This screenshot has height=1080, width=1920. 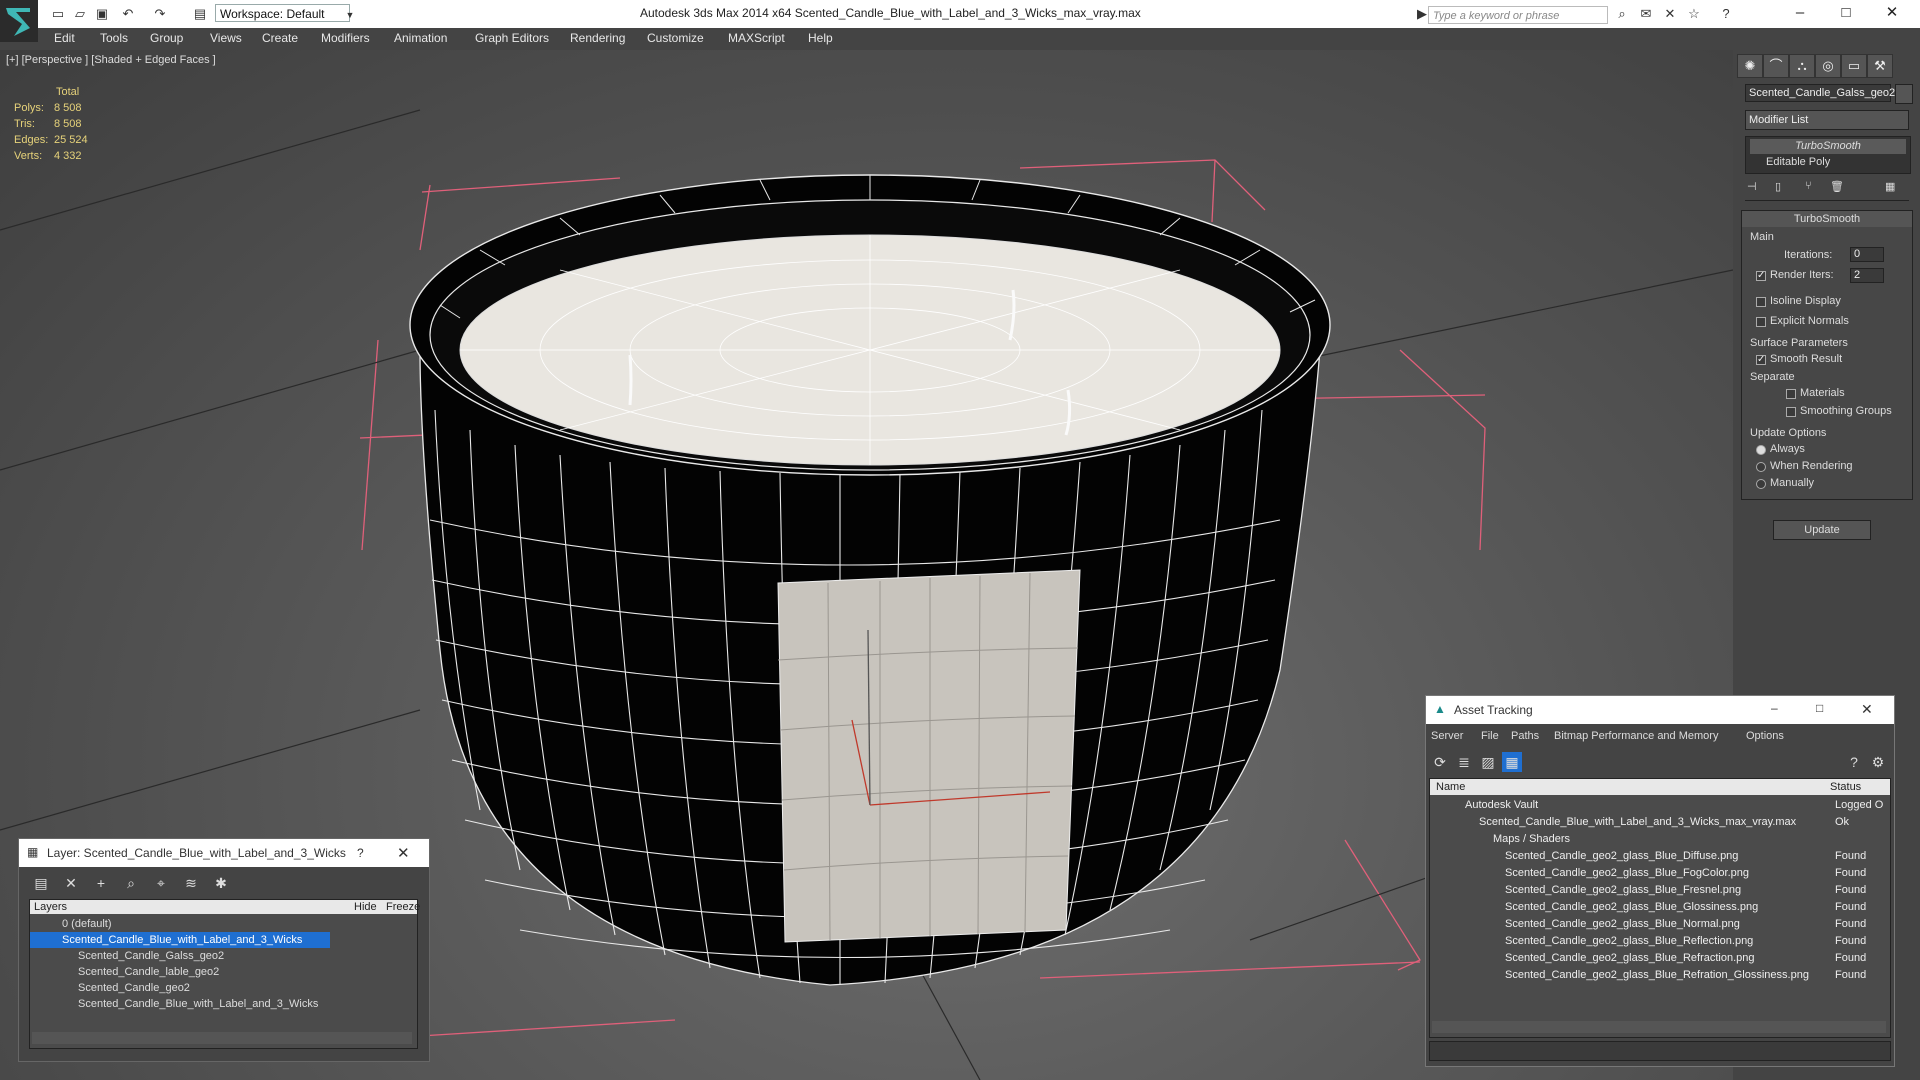 What do you see at coordinates (102, 14) in the screenshot?
I see `save-icon: ▣` at bounding box center [102, 14].